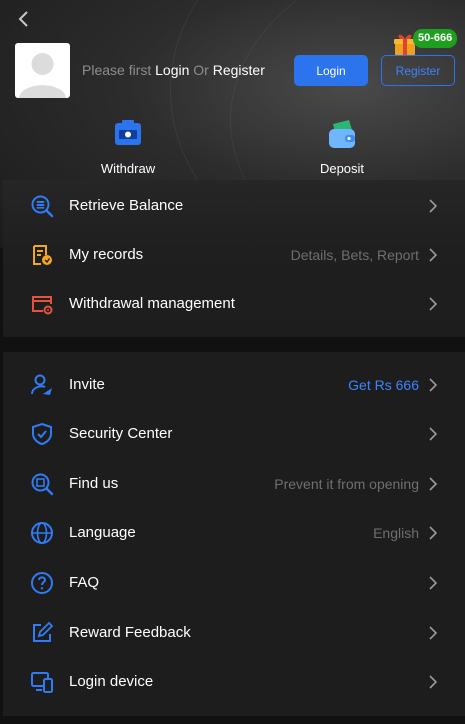 Image resolution: width=465 pixels, height=724 pixels. What do you see at coordinates (396, 532) in the screenshot?
I see `language-value: English` at bounding box center [396, 532].